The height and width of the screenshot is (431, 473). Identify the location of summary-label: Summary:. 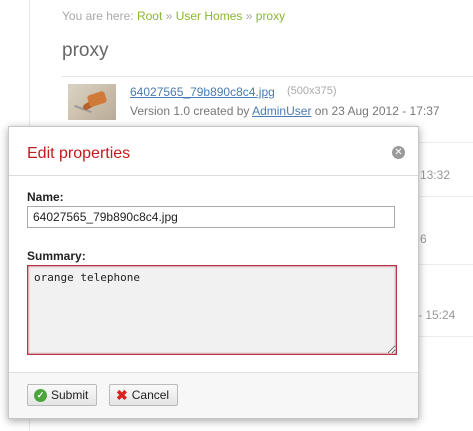
(56, 256).